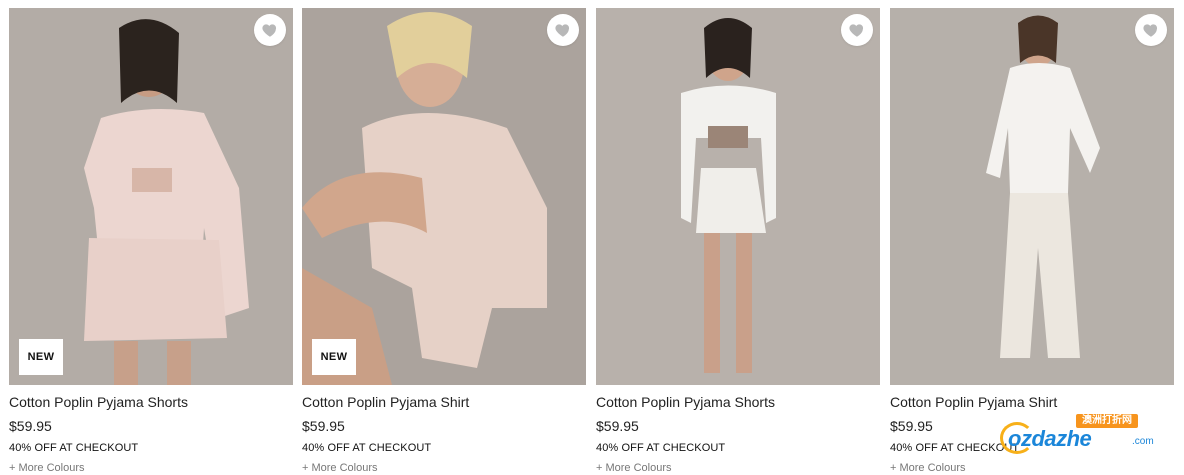  I want to click on watermark-logo: 澳洲打折网 ozdazhe .com, so click(1080, 436).